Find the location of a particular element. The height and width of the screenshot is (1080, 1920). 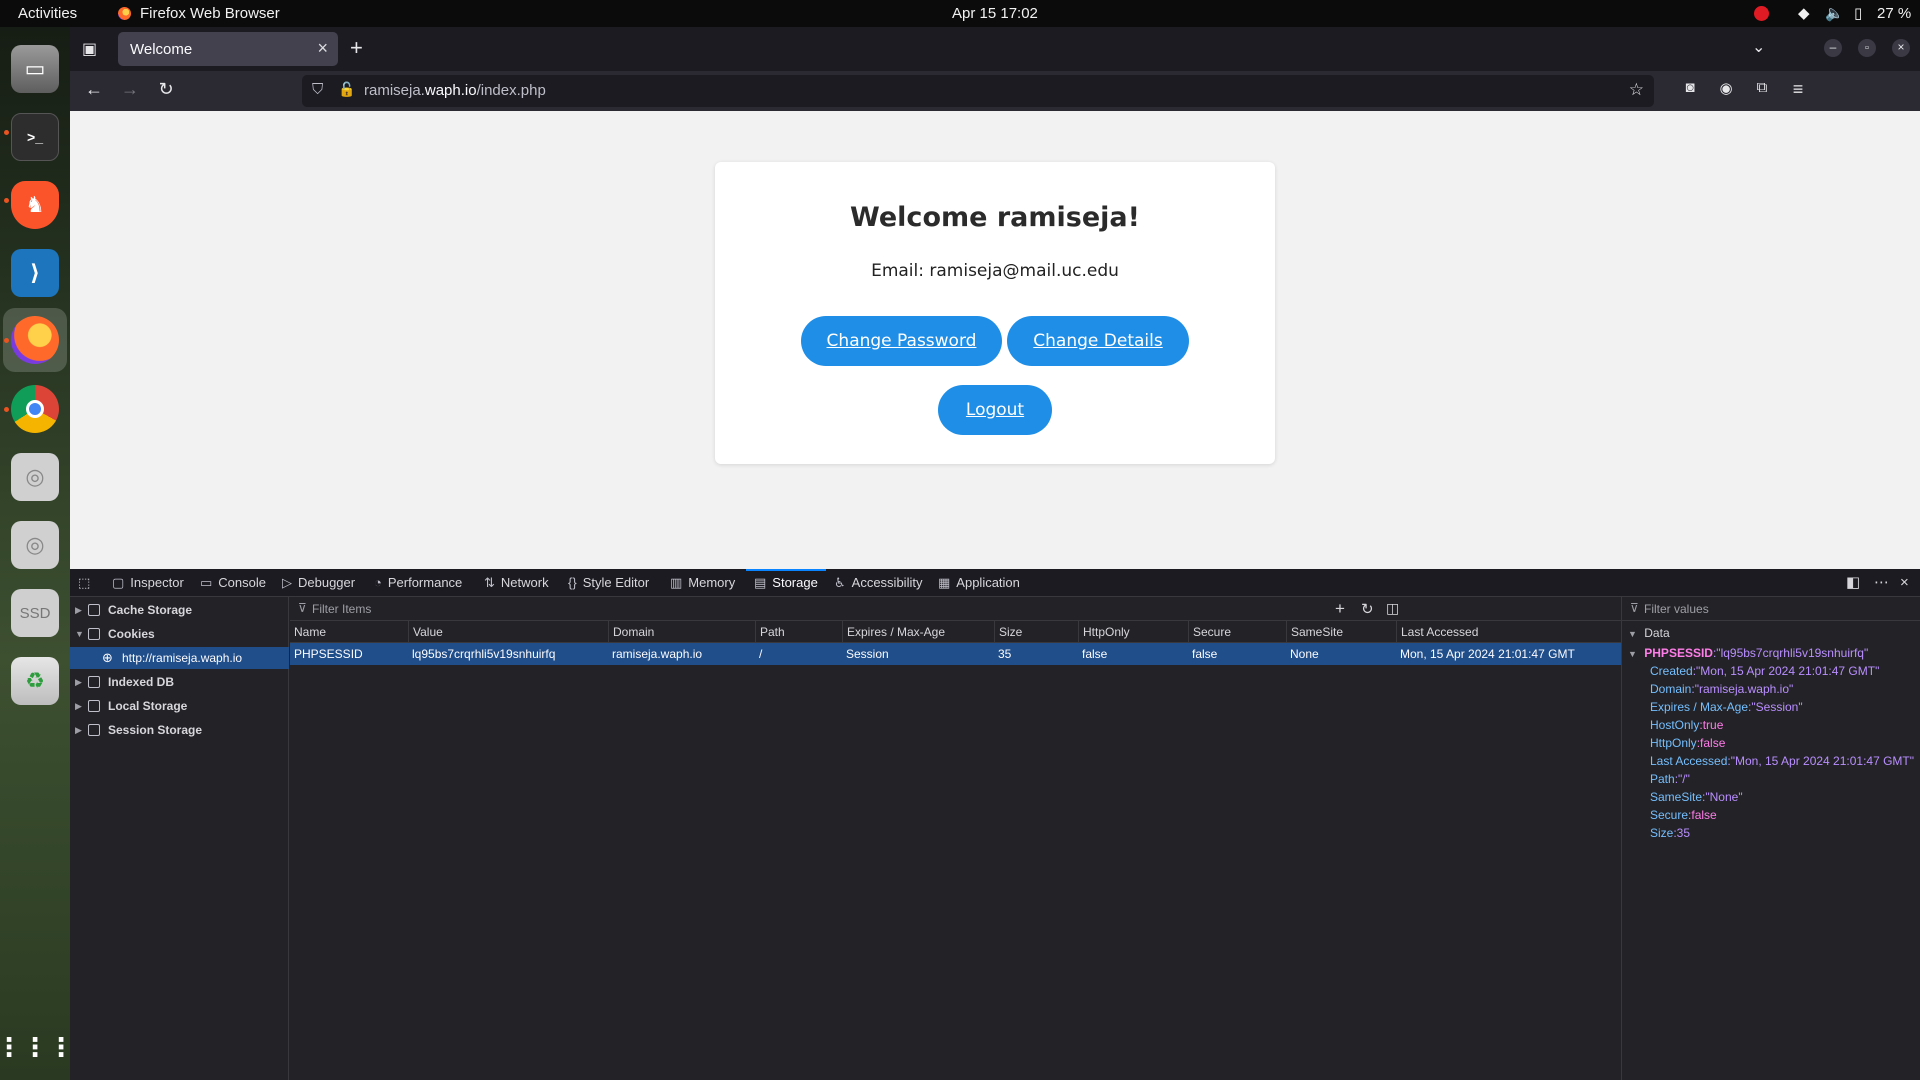

column-header: Path is located at coordinates (798, 632).